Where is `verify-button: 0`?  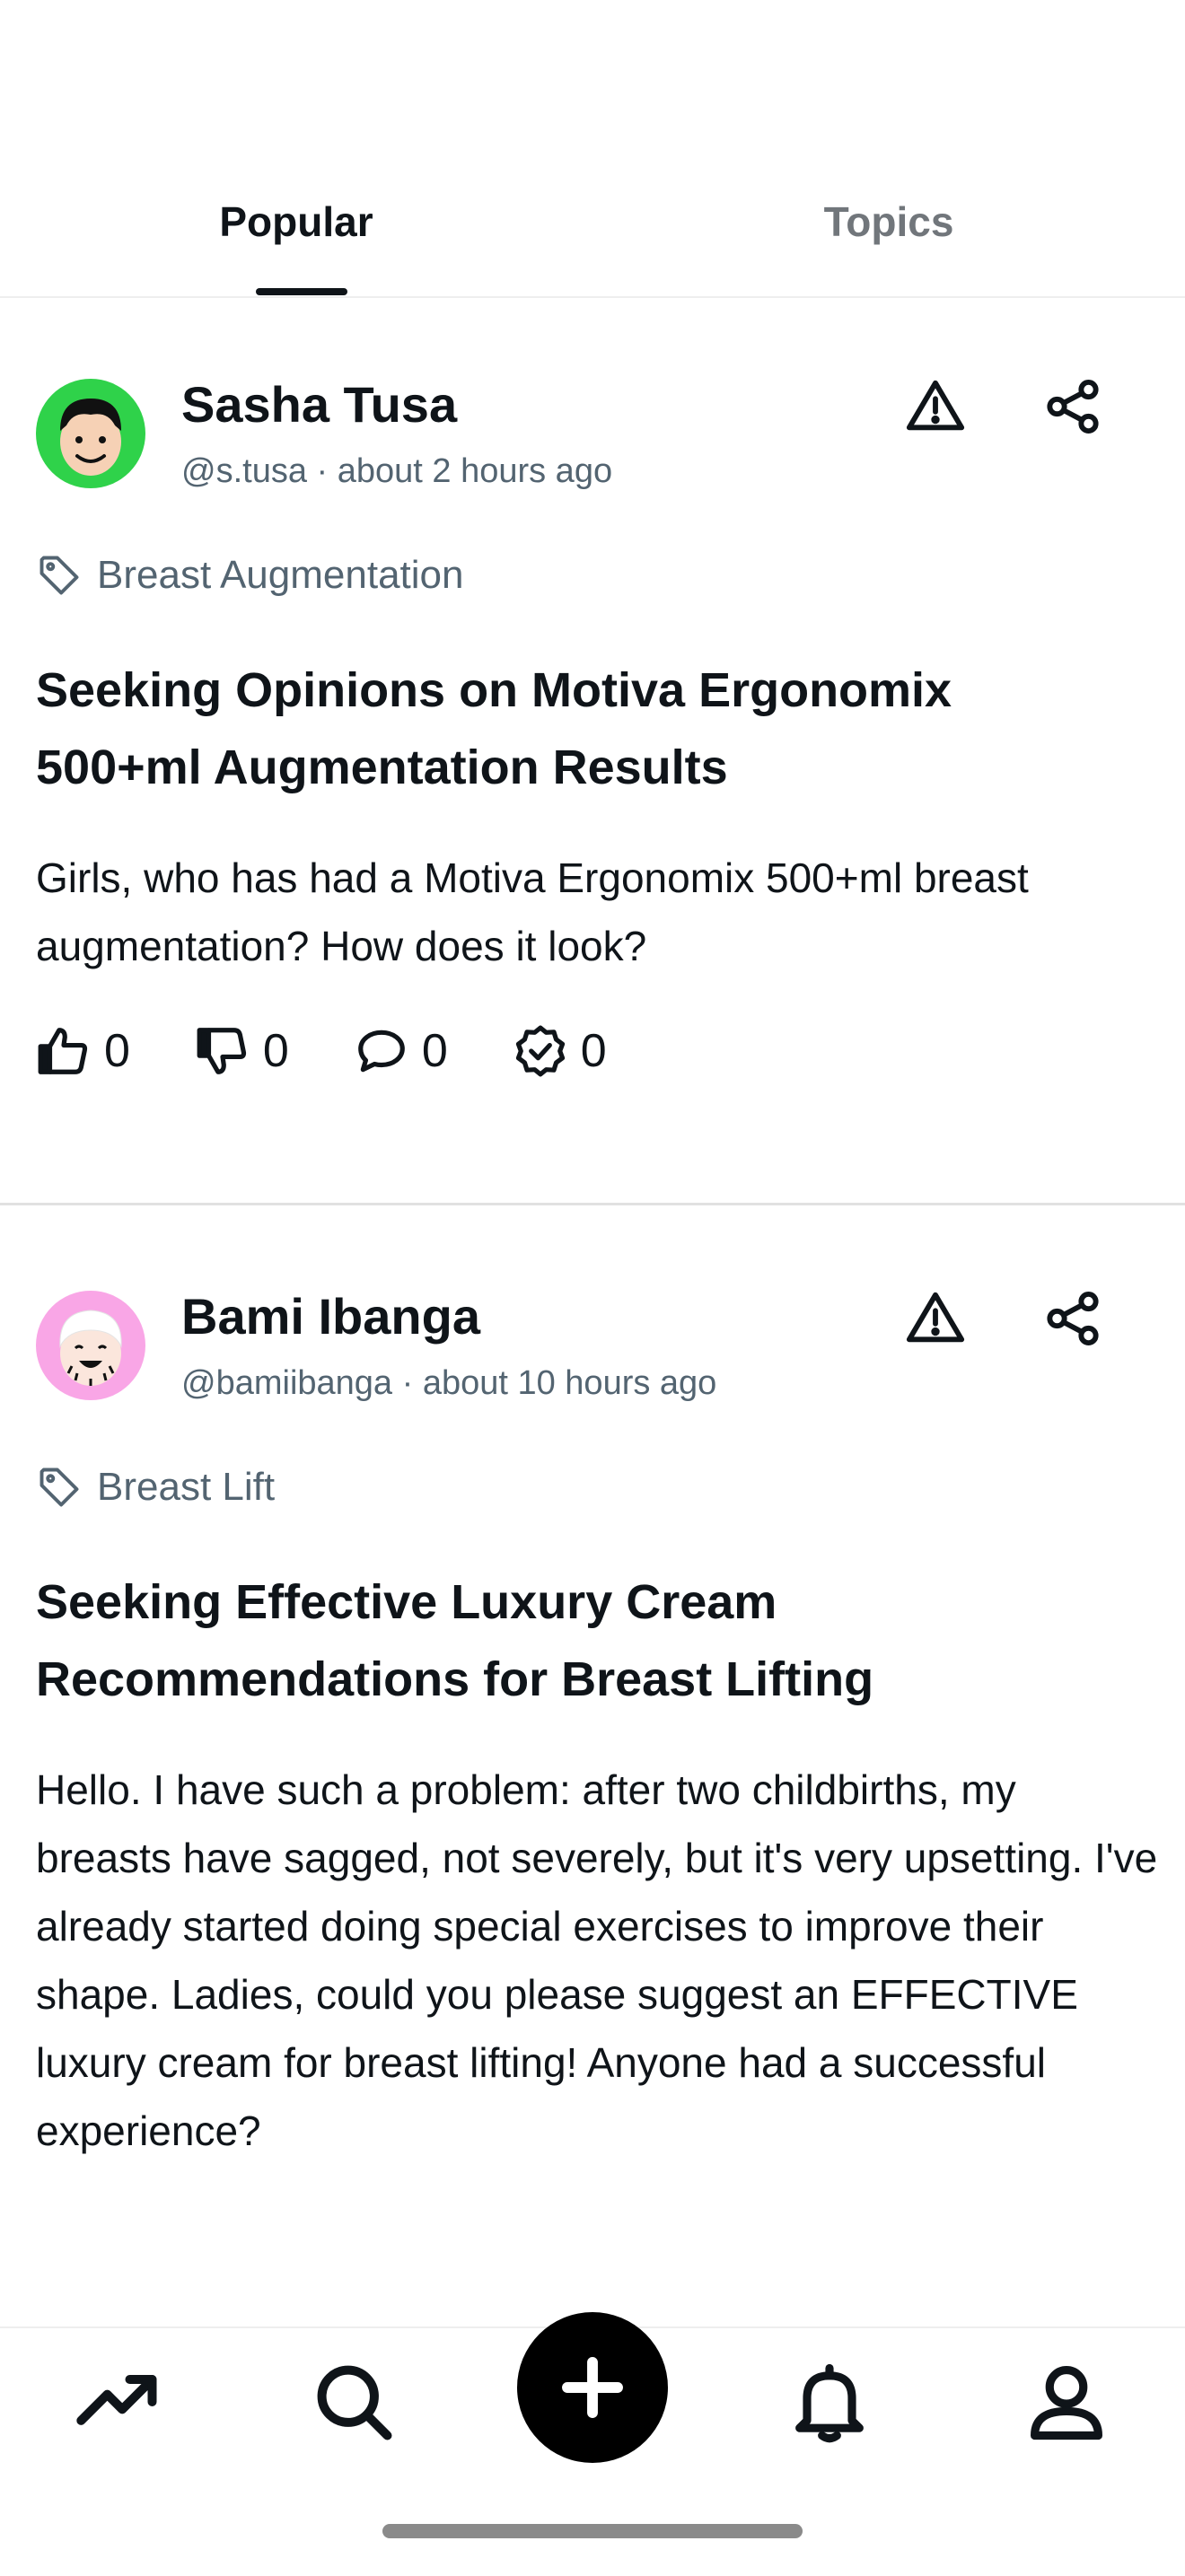 verify-button: 0 is located at coordinates (560, 1051).